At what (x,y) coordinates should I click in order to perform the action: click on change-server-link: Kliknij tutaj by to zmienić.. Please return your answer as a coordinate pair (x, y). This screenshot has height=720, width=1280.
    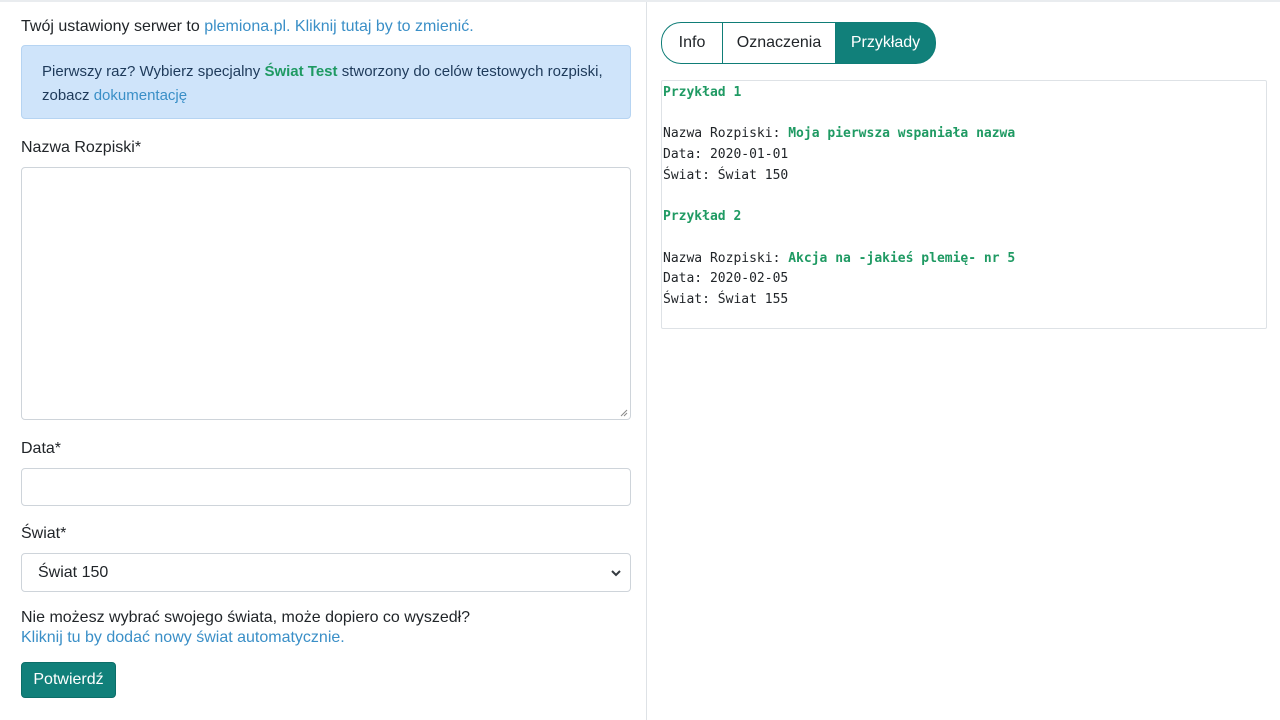
    Looking at the image, I should click on (384, 26).